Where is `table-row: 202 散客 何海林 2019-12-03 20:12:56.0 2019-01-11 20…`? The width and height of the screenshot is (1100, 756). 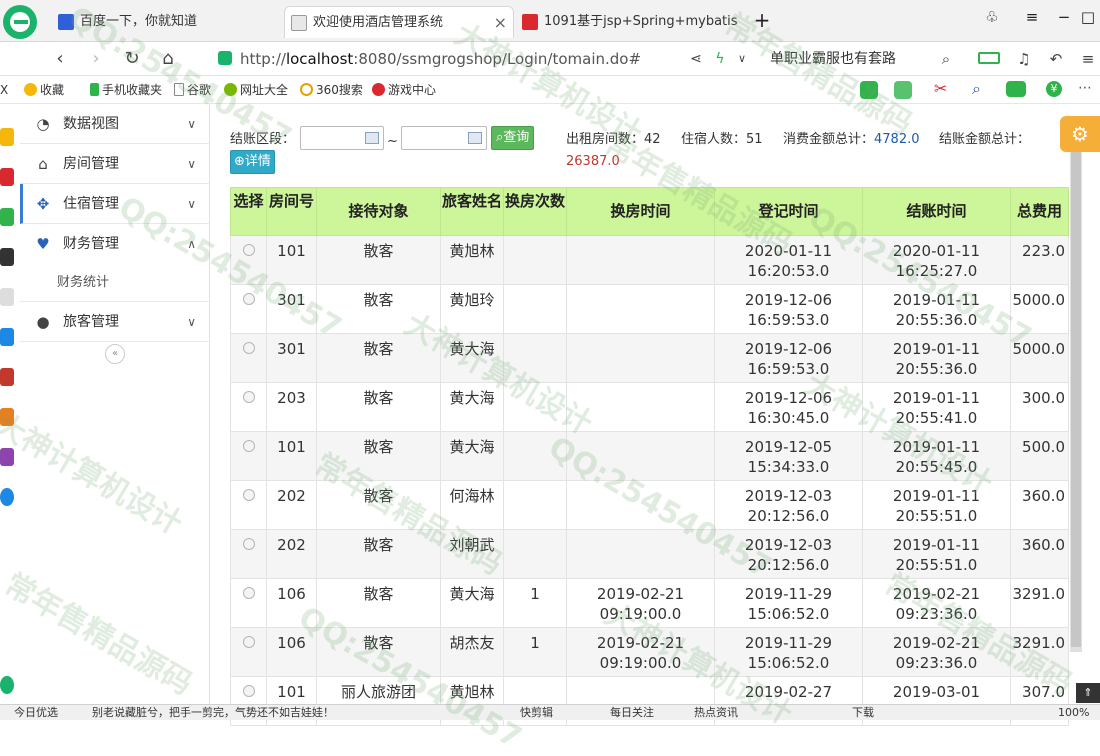 table-row: 202 散客 何海林 2019-12-03 20:12:56.0 2019-01-11 20… is located at coordinates (649, 505).